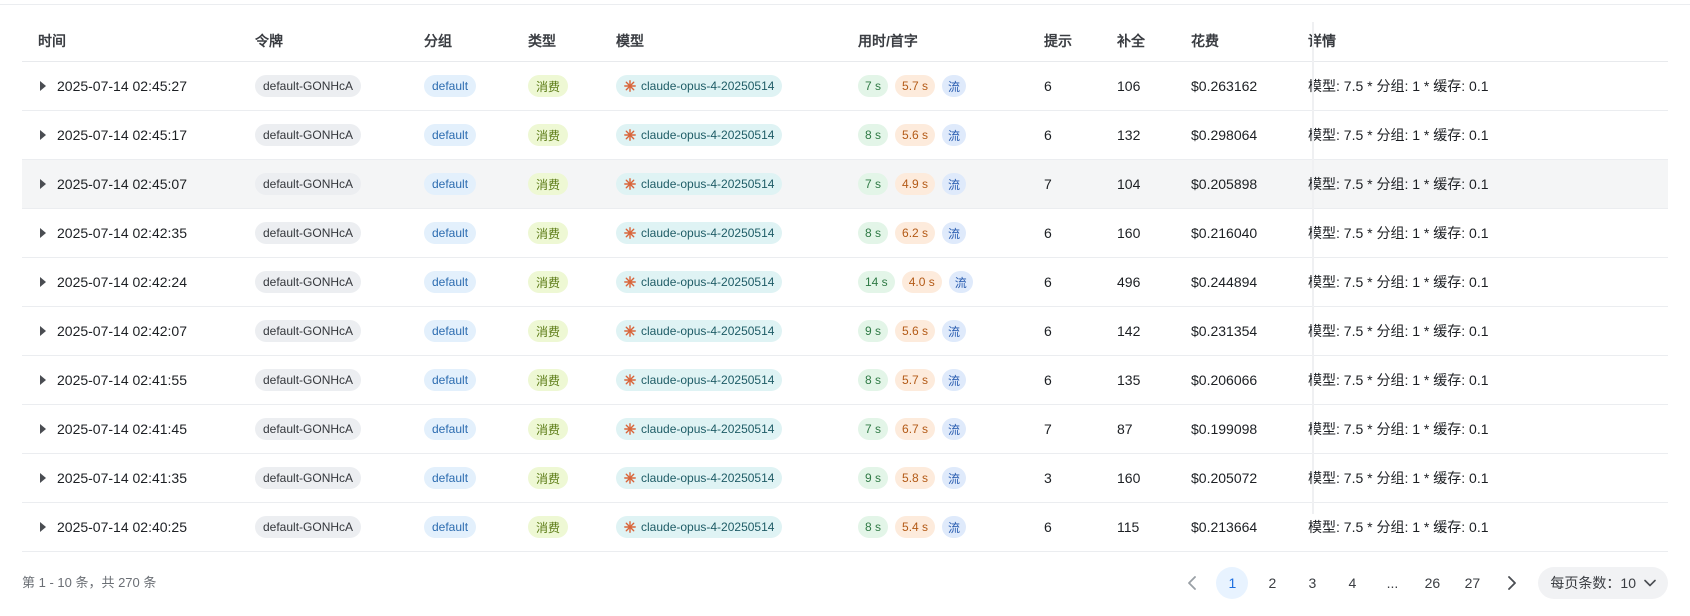 The image size is (1690, 616). I want to click on header-type: 类型, so click(542, 41).